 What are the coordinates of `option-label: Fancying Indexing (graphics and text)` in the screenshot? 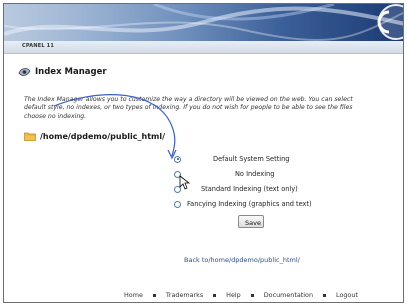 It's located at (249, 204).